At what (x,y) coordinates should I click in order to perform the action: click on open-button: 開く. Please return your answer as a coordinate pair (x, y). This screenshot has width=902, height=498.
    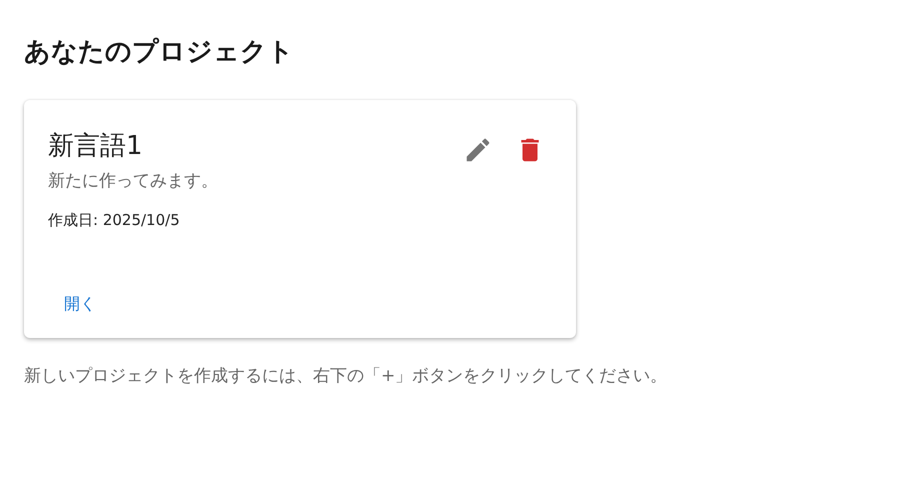
    Looking at the image, I should click on (80, 304).